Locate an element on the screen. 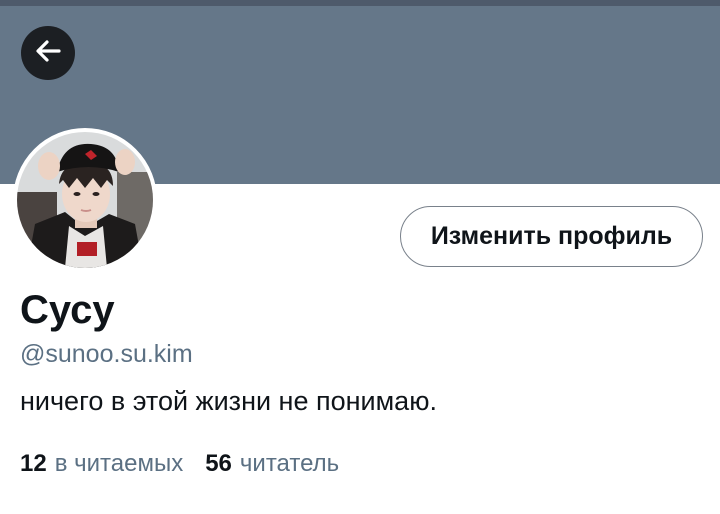 This screenshot has height=514, width=720. following-count: 12 is located at coordinates (33, 463).